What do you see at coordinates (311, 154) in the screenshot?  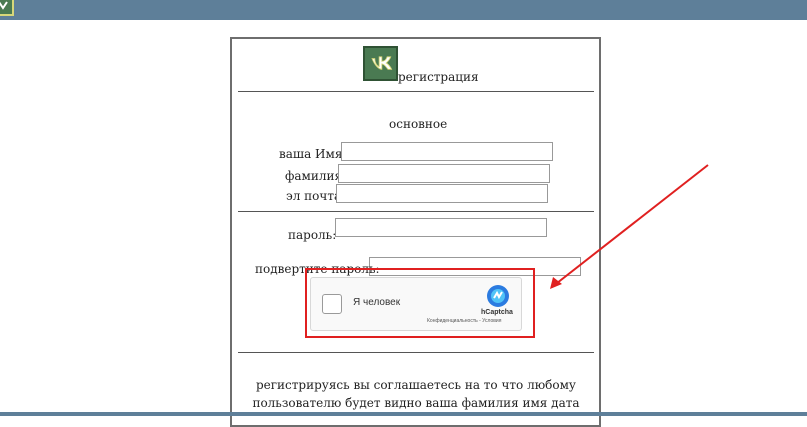 I see `first-name-label: ваша Имя` at bounding box center [311, 154].